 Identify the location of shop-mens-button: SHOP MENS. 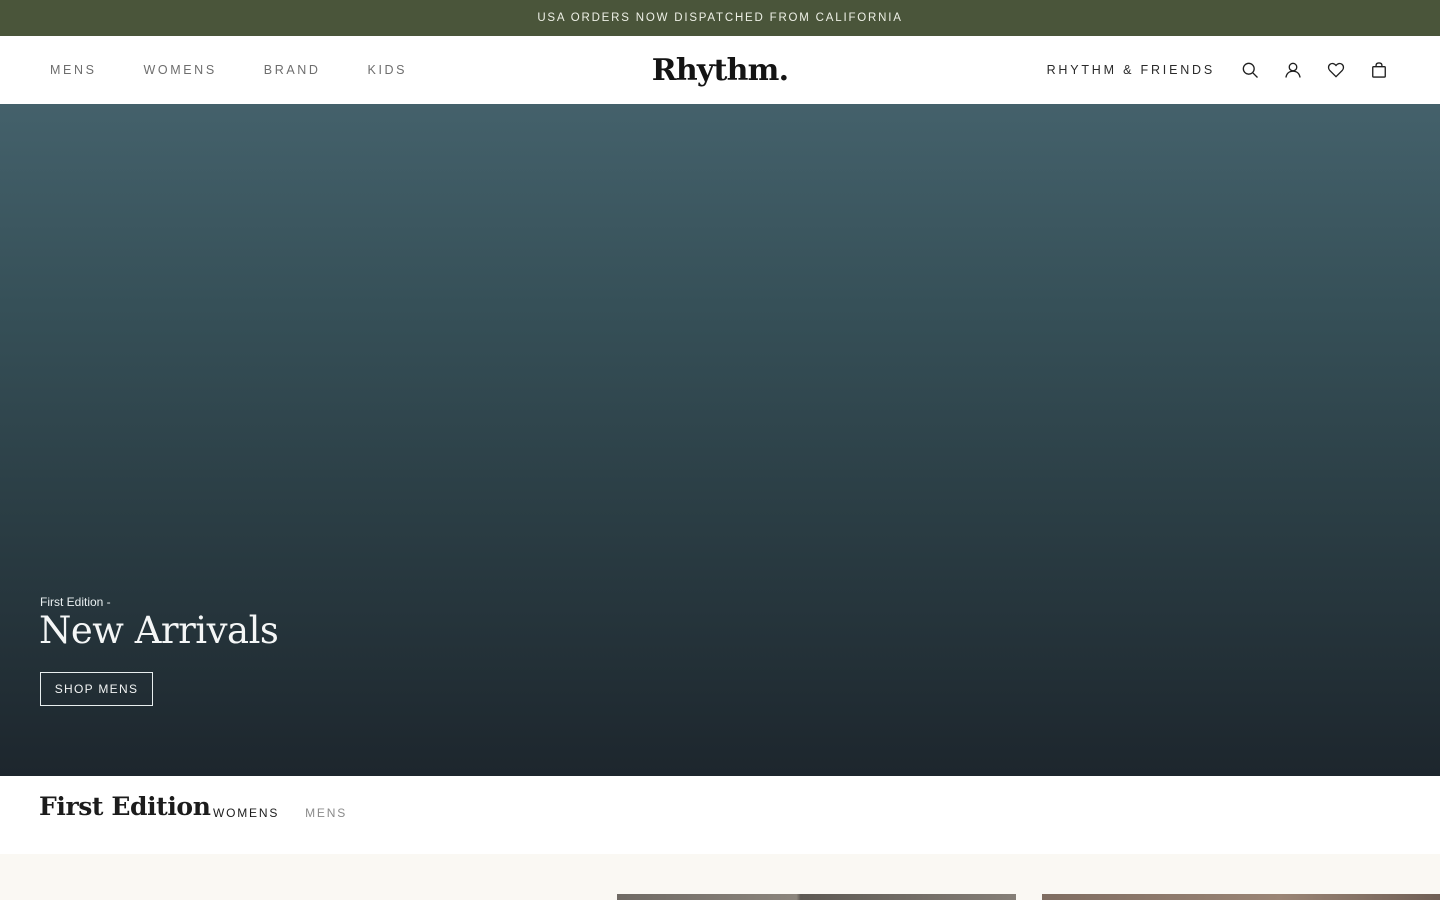
(96, 689).